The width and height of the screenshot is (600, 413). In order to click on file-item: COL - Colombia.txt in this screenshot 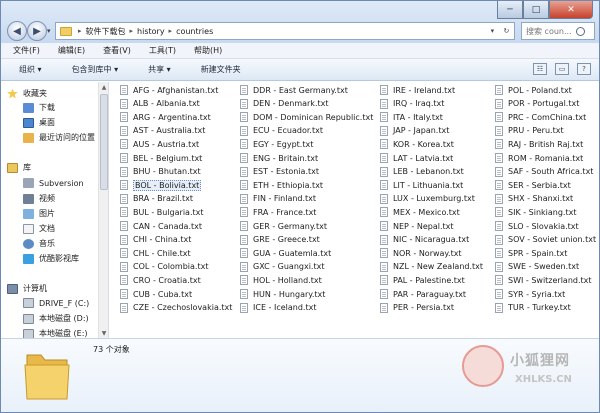, I will do `click(164, 267)`.